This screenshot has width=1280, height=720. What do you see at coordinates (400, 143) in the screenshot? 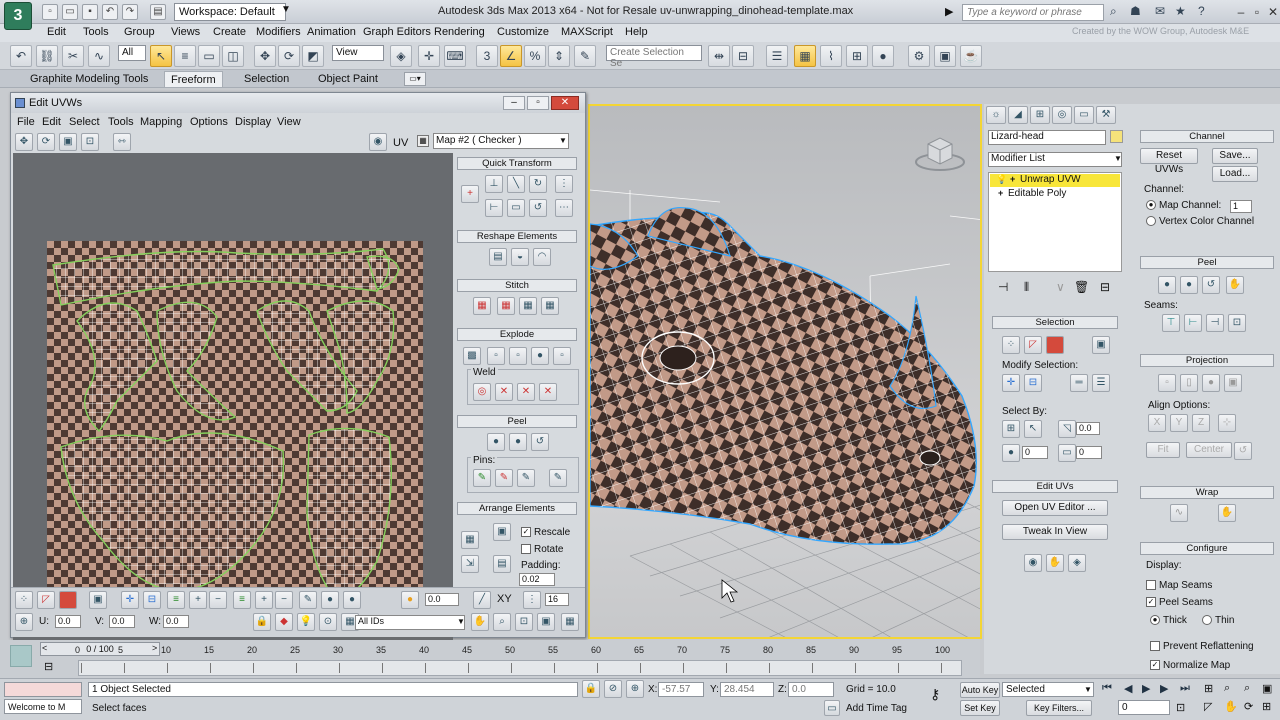
I see `uv-space-label: UV` at bounding box center [400, 143].